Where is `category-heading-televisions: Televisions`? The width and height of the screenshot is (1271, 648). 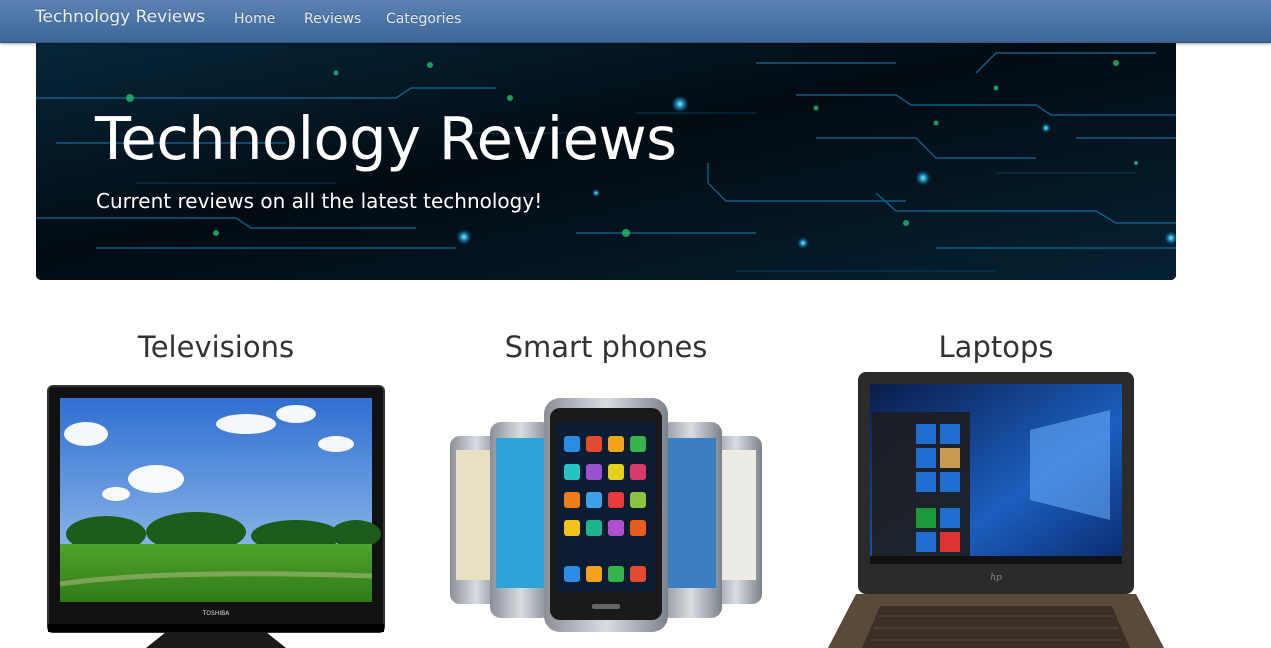 category-heading-televisions: Televisions is located at coordinates (216, 347).